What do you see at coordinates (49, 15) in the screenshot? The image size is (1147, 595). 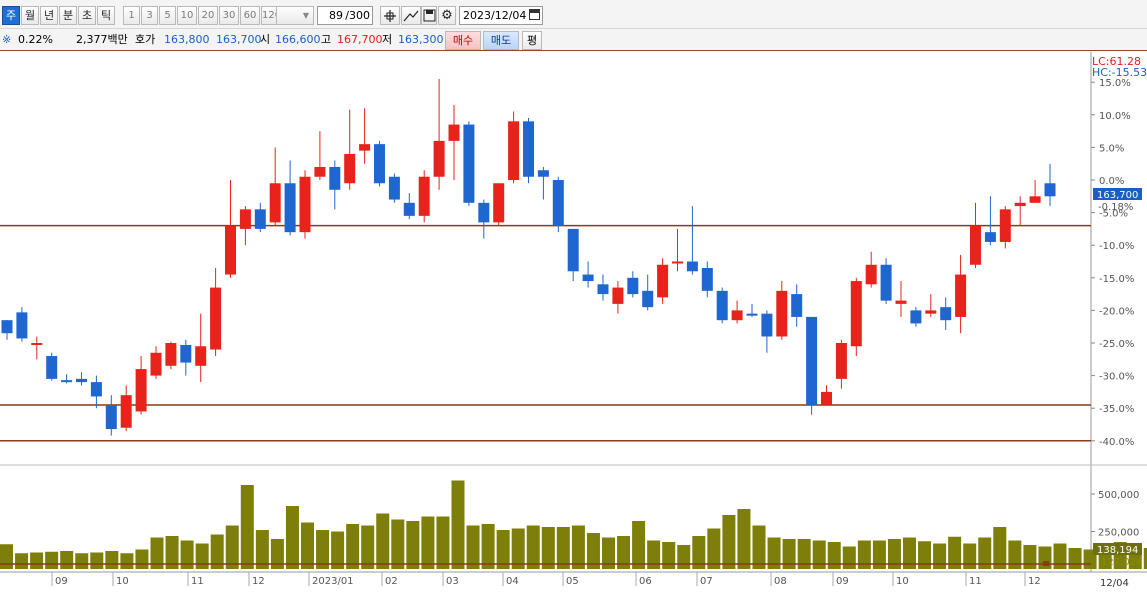 I see `period-tab: 년` at bounding box center [49, 15].